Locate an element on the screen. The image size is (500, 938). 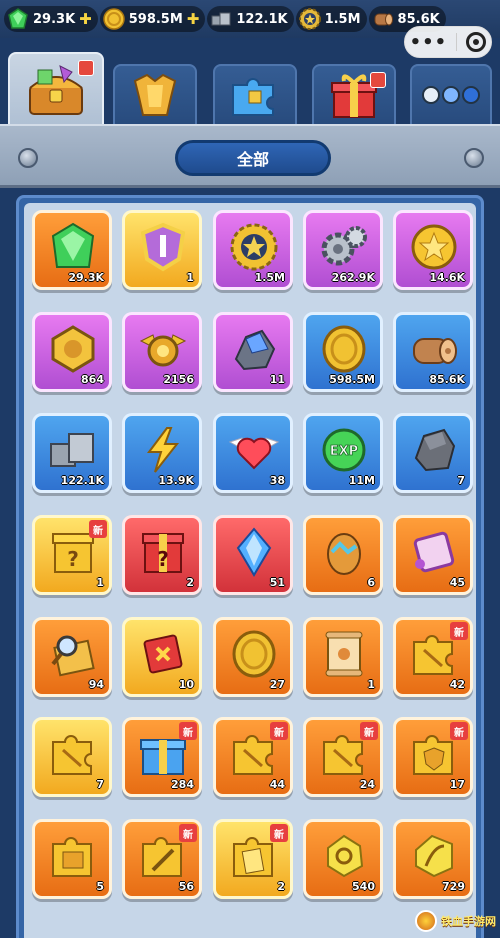
inventory-item: 44 新 is located at coordinates (253, 757).